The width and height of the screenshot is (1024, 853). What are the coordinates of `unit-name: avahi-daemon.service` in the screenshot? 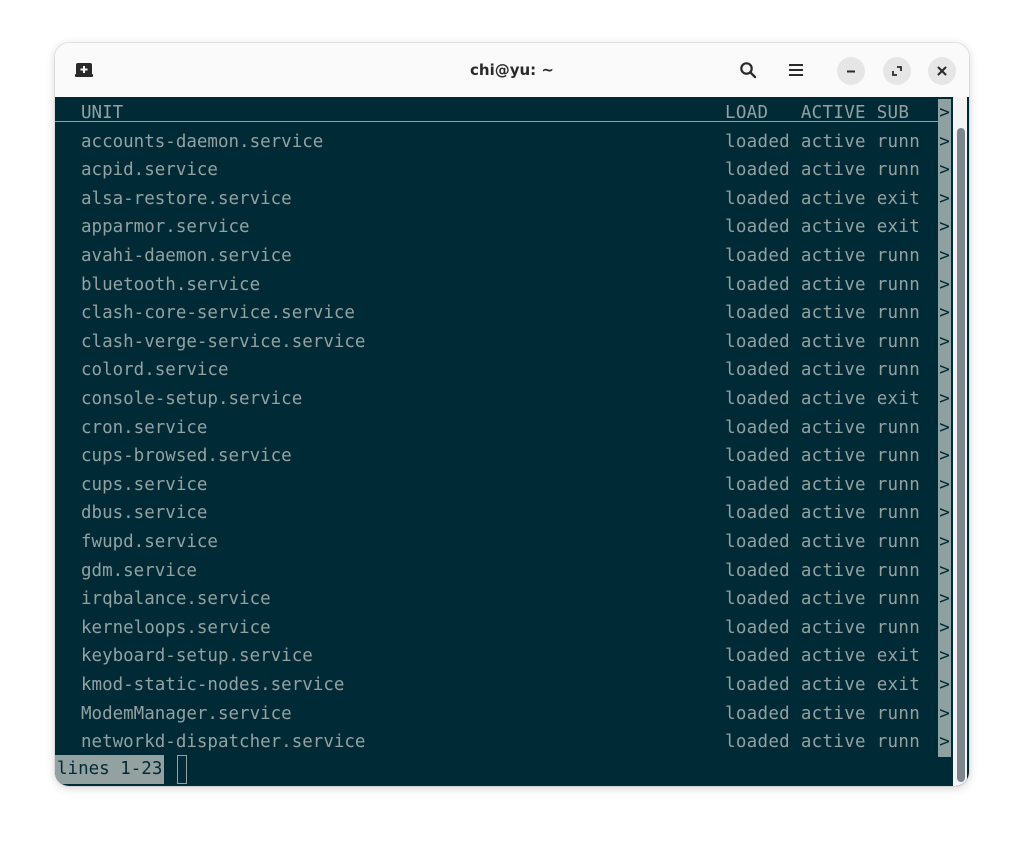 It's located at (186, 256).